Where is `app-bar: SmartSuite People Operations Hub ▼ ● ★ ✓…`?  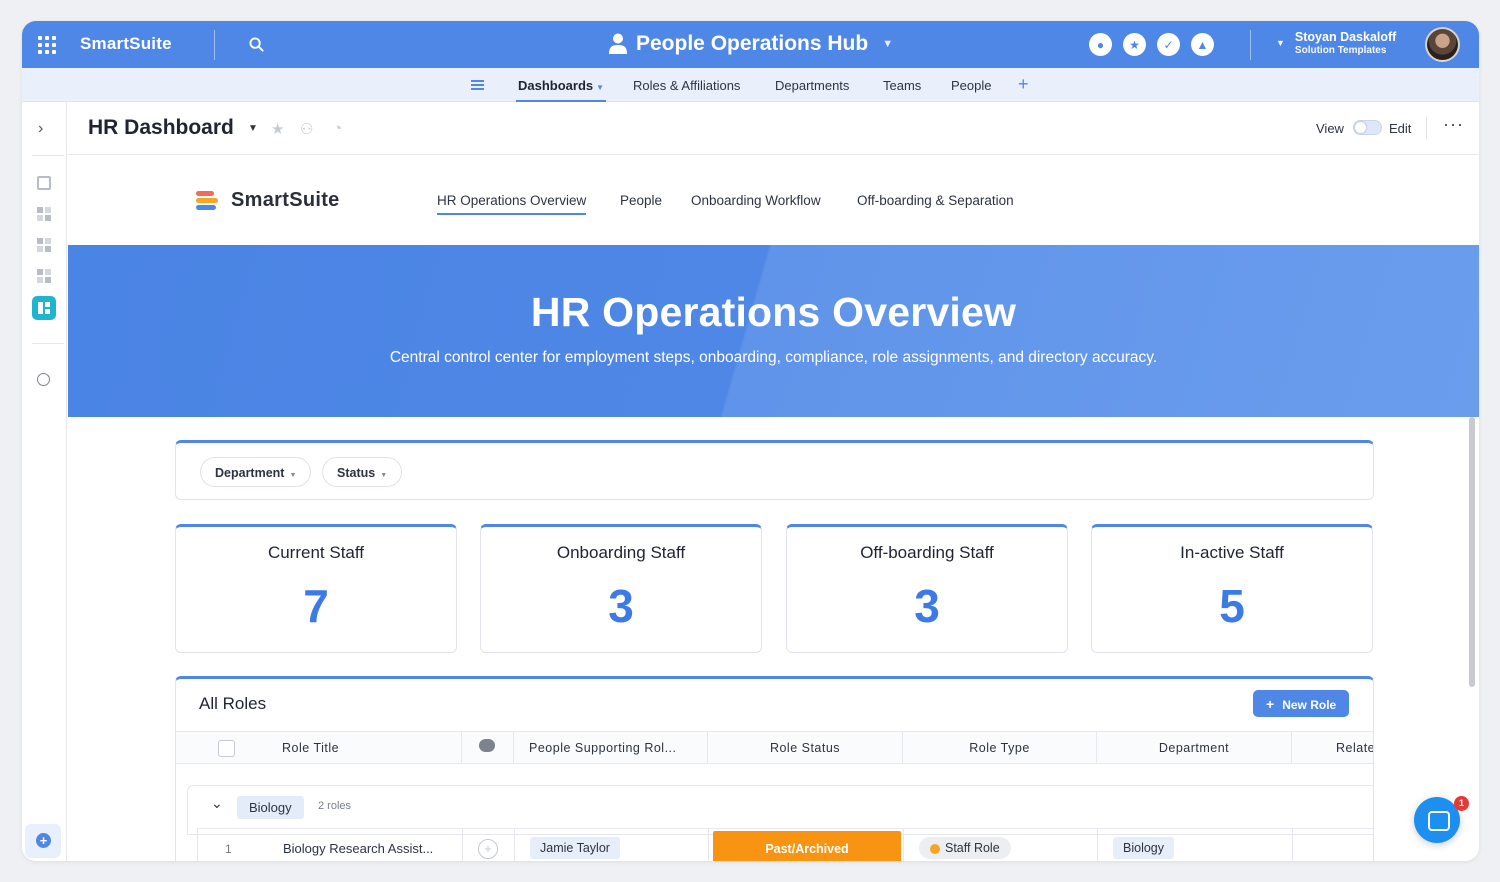 app-bar: SmartSuite People Operations Hub ▼ ● ★ ✓… is located at coordinates (750, 44).